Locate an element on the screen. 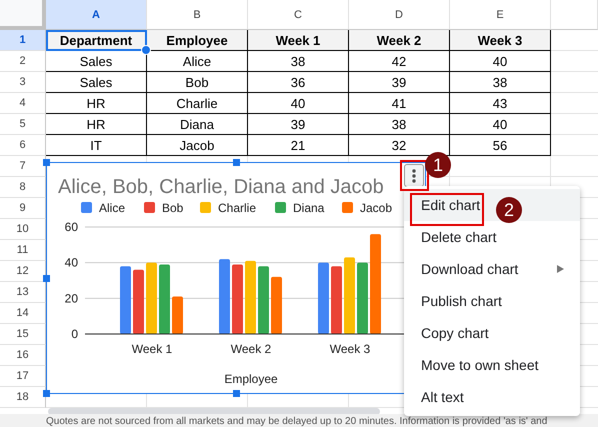 The height and width of the screenshot is (427, 598). header-cell: Week 2 is located at coordinates (399, 40).